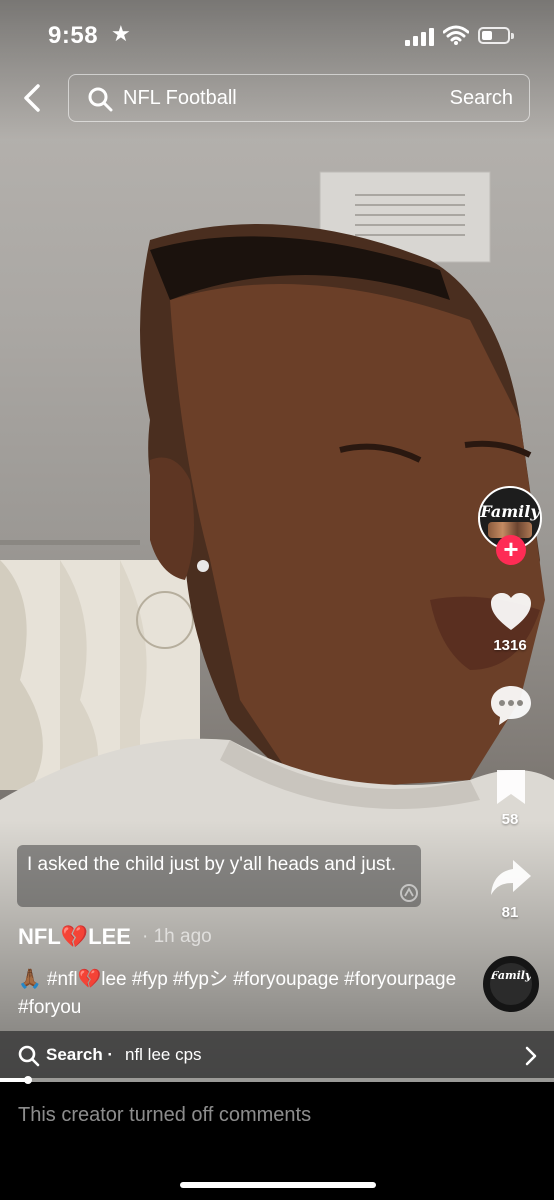  I want to click on search-query: NFL Football, so click(180, 98).